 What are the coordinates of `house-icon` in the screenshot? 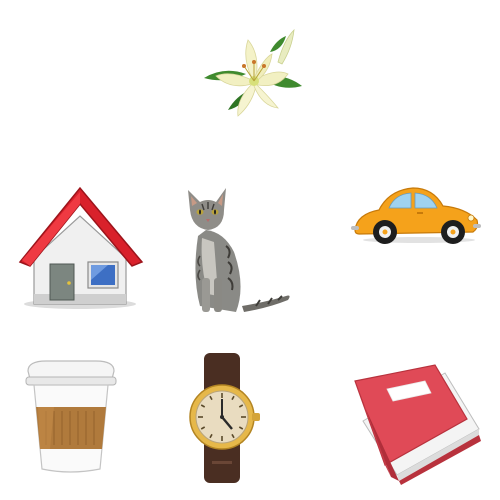 It's located at (81, 247).